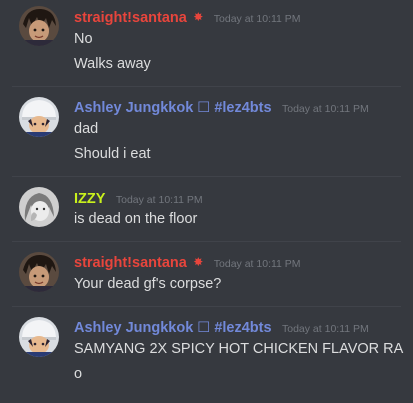 The width and height of the screenshot is (413, 403). Describe the element at coordinates (78, 374) in the screenshot. I see `message-text: o` at that location.